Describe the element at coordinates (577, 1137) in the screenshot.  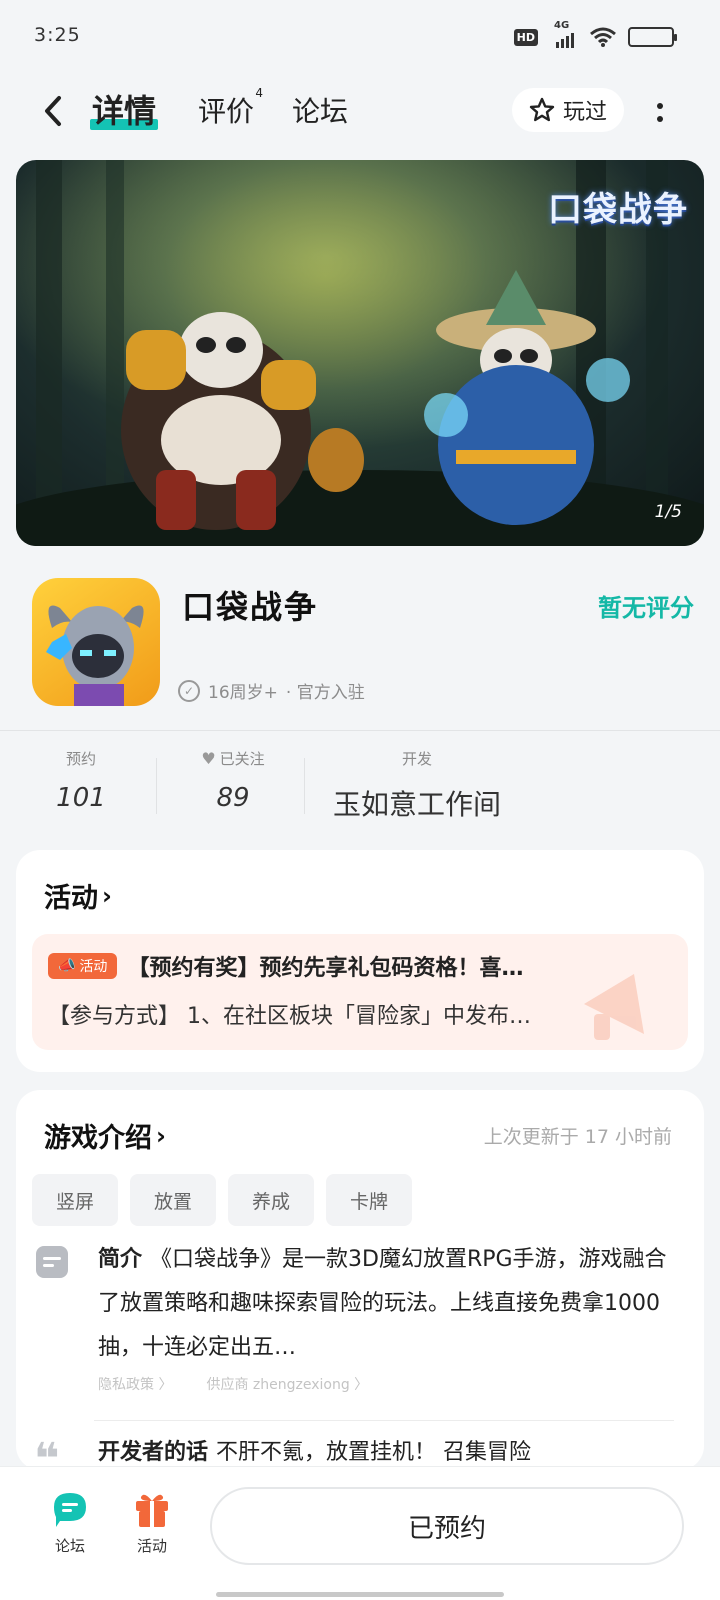
I see `update-time: 上次更新于 17 小时前` at that location.